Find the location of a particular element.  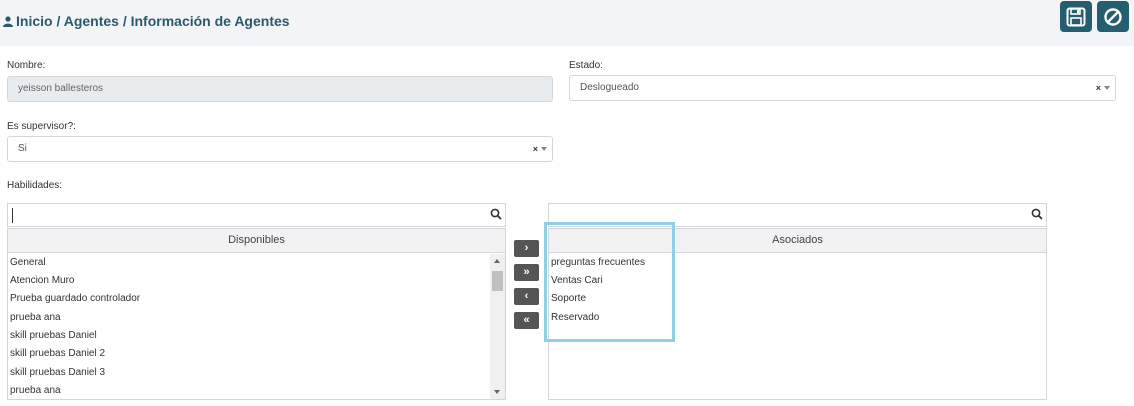

available-search-input is located at coordinates (256, 215).